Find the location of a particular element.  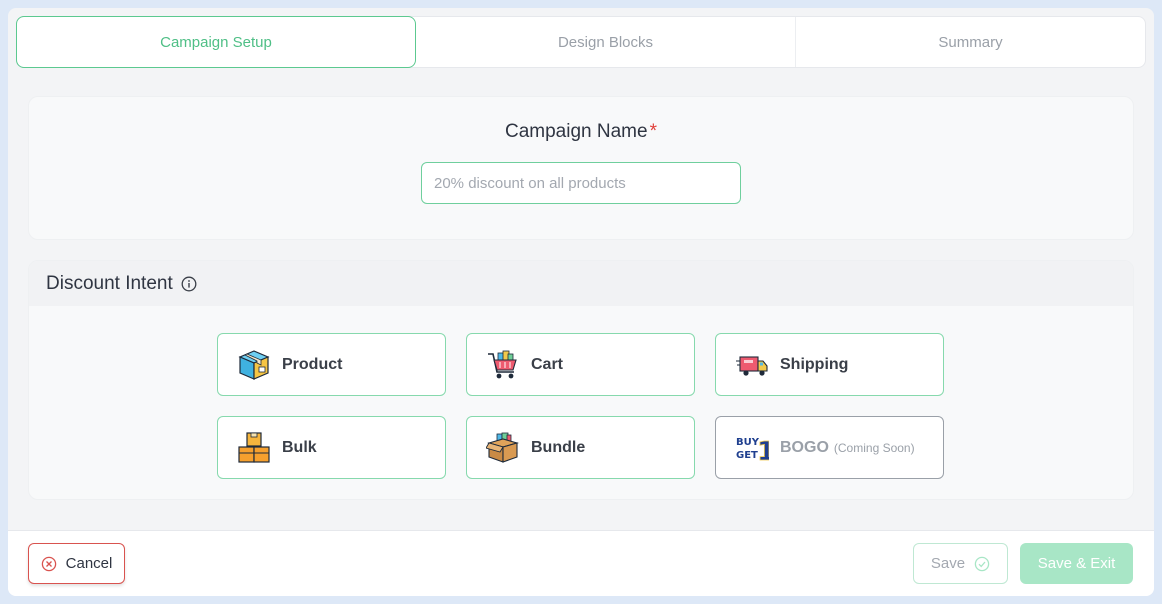

save-exit-label: Save & Exit is located at coordinates (1076, 563).